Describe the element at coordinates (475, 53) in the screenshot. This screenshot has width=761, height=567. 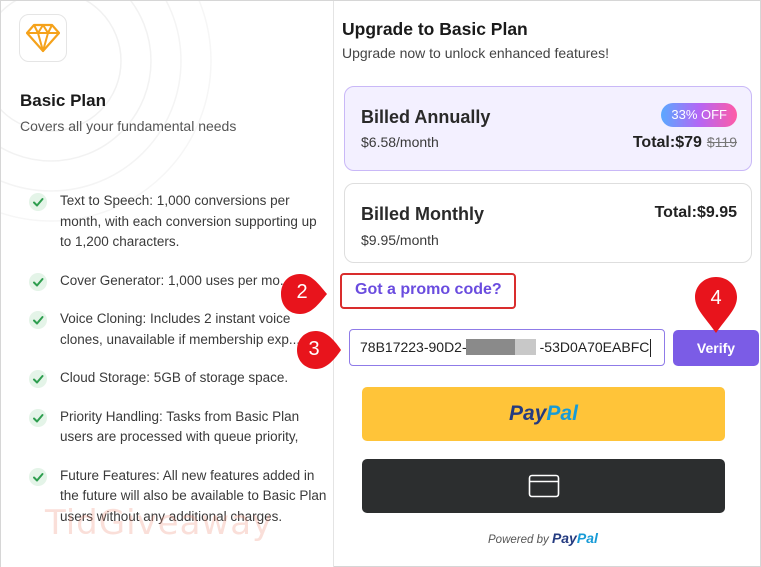
I see `upgrade-subtitle: Upgrade now to unlock enhanced features!` at that location.